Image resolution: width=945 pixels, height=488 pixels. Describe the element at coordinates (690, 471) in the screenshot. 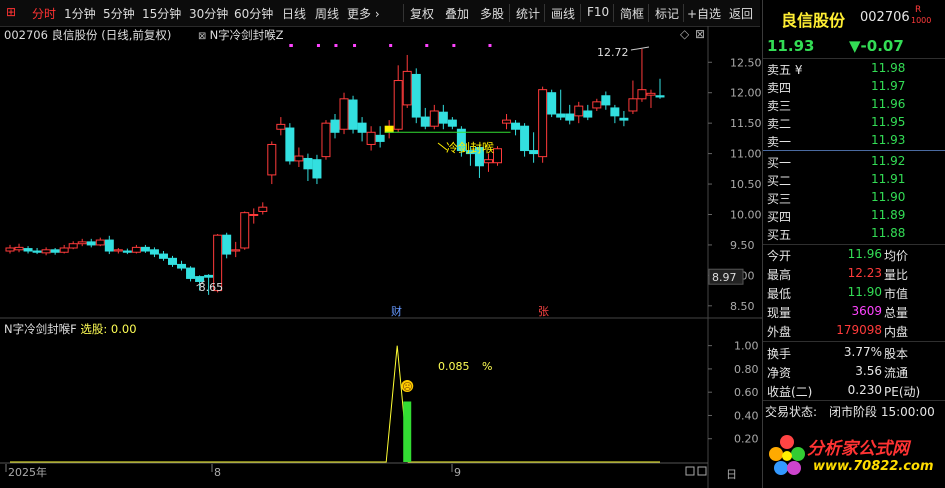

I see `zoom-out-icon` at that location.